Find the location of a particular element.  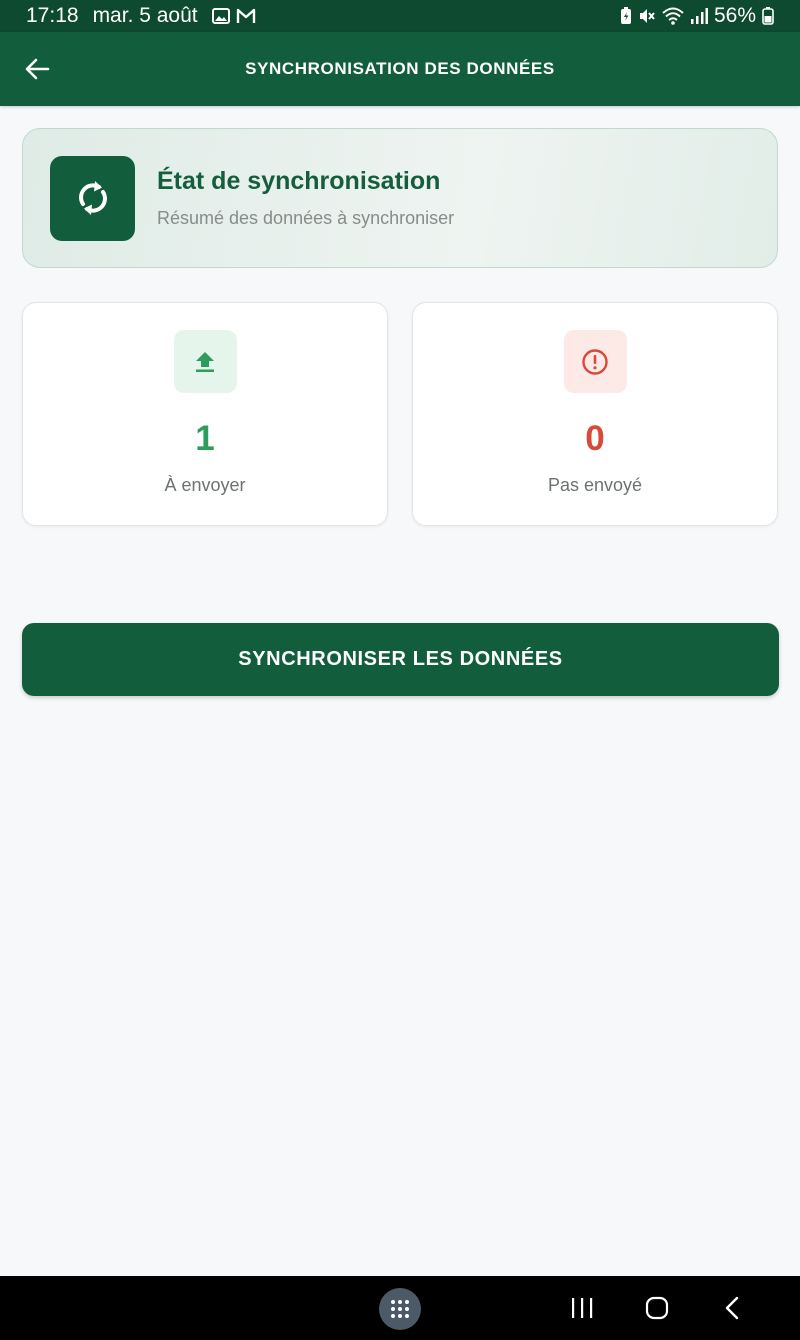

not-sent-label: Pas envoyé is located at coordinates (595, 485).